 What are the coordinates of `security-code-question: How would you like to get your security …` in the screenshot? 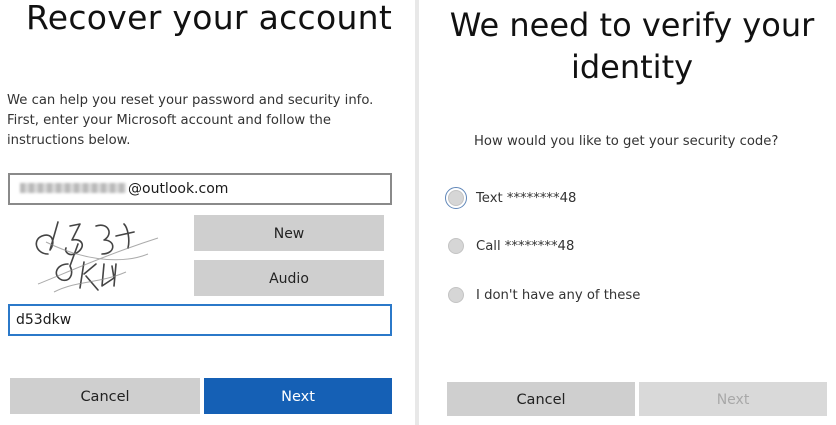 It's located at (626, 141).